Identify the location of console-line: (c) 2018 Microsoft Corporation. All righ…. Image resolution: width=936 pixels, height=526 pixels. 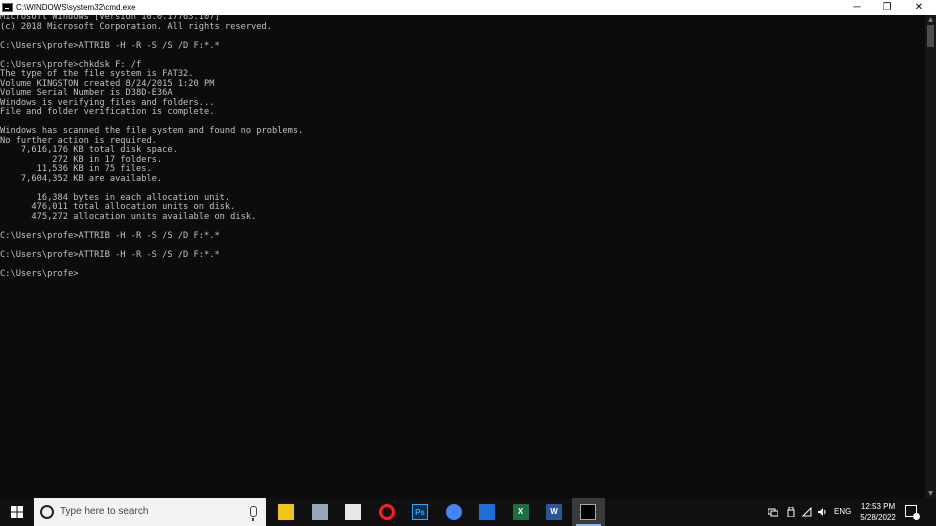
(136, 26).